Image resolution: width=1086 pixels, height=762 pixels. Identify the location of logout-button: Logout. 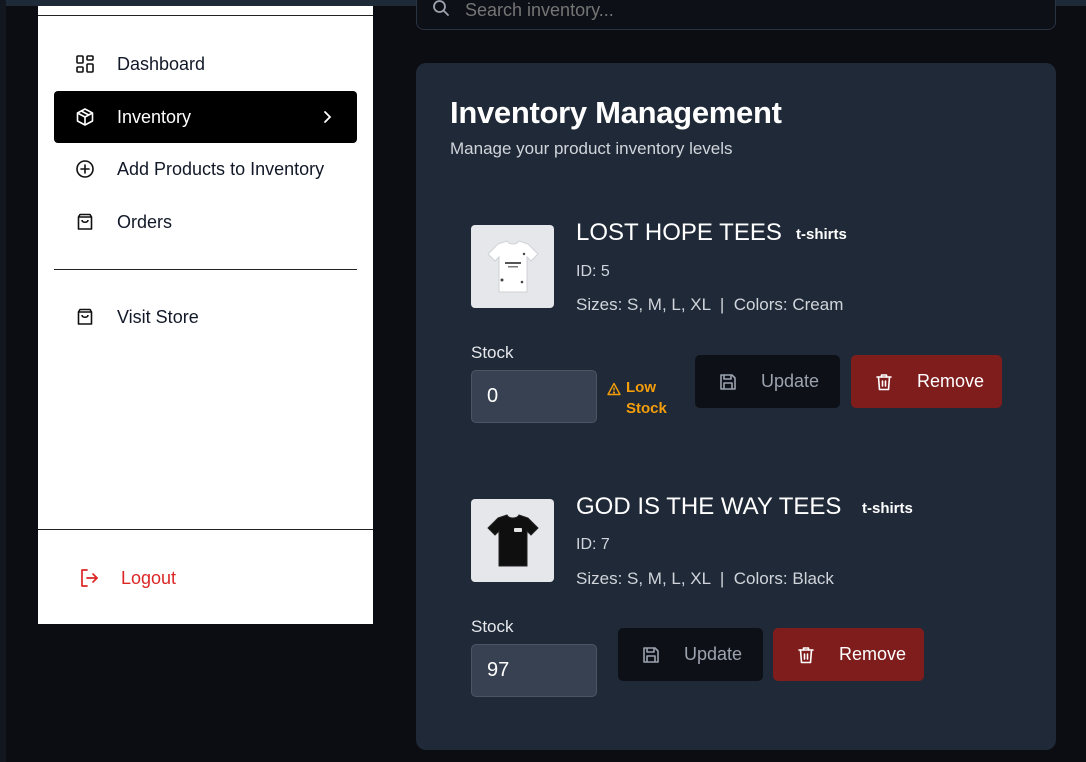
(205, 578).